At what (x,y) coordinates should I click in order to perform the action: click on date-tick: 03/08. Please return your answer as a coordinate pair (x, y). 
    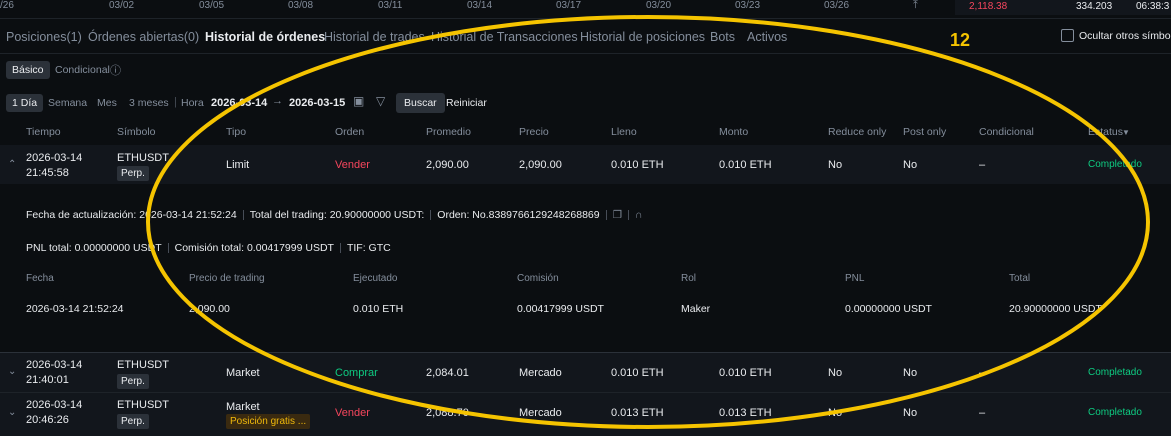
    Looking at the image, I should click on (301, 5).